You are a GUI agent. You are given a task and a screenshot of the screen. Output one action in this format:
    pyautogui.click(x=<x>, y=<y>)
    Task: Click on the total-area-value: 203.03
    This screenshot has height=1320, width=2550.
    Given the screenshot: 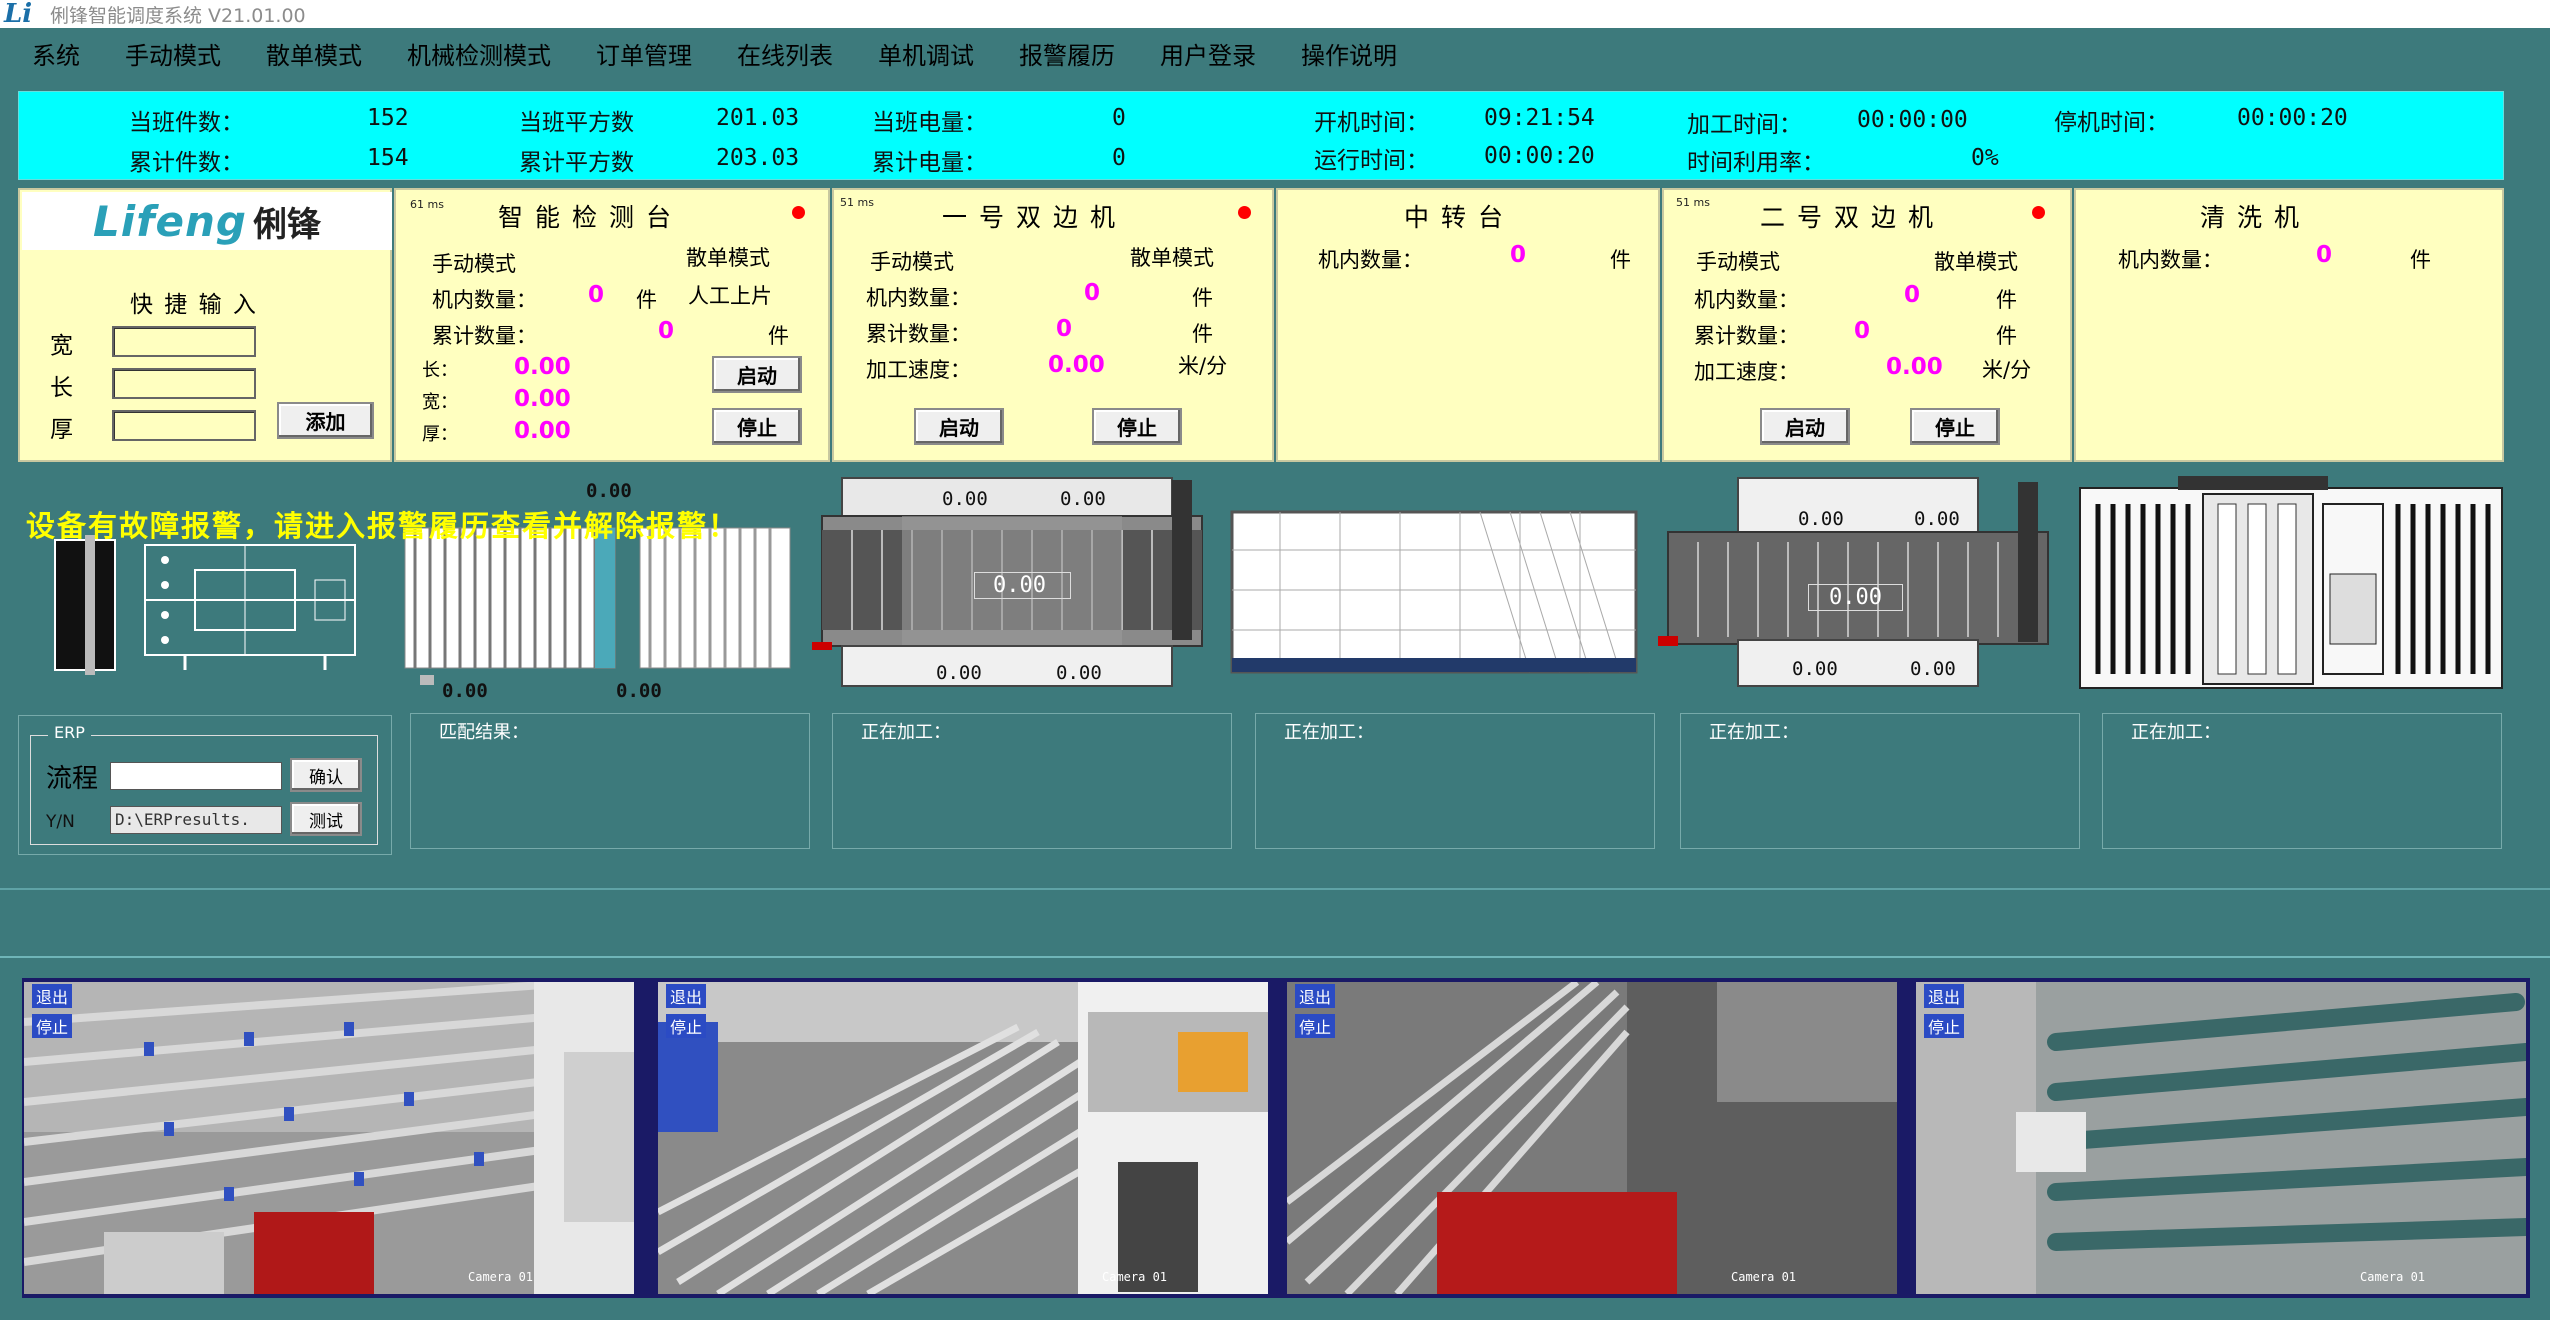 What is the action you would take?
    pyautogui.click(x=758, y=158)
    